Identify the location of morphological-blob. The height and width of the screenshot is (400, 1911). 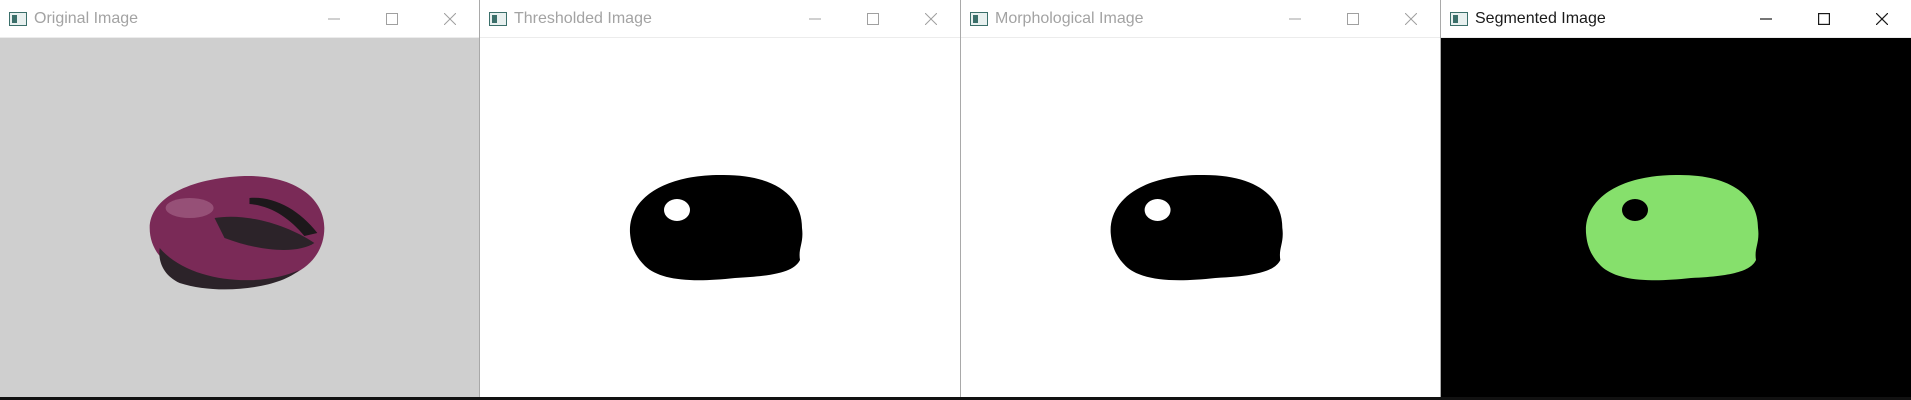
(1196, 227).